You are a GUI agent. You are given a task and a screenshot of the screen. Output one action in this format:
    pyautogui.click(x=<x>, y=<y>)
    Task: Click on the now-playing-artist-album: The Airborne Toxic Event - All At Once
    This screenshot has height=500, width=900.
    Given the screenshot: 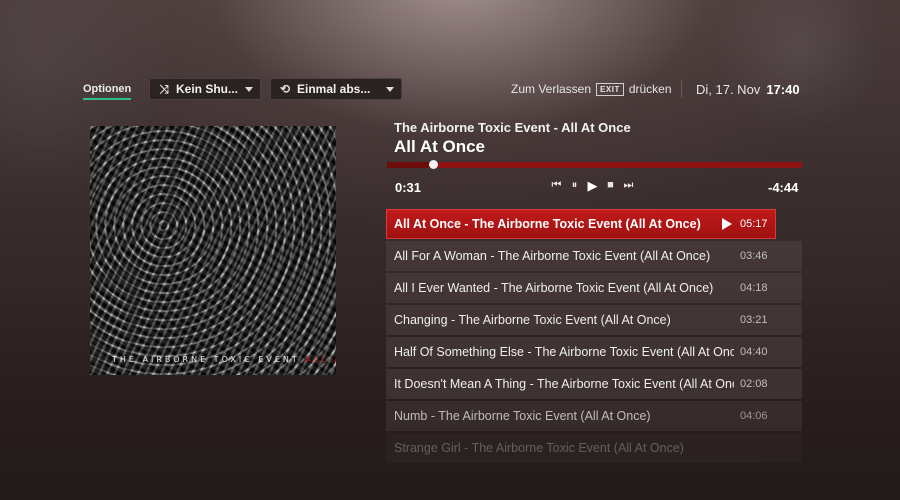 What is the action you would take?
    pyautogui.click(x=512, y=127)
    